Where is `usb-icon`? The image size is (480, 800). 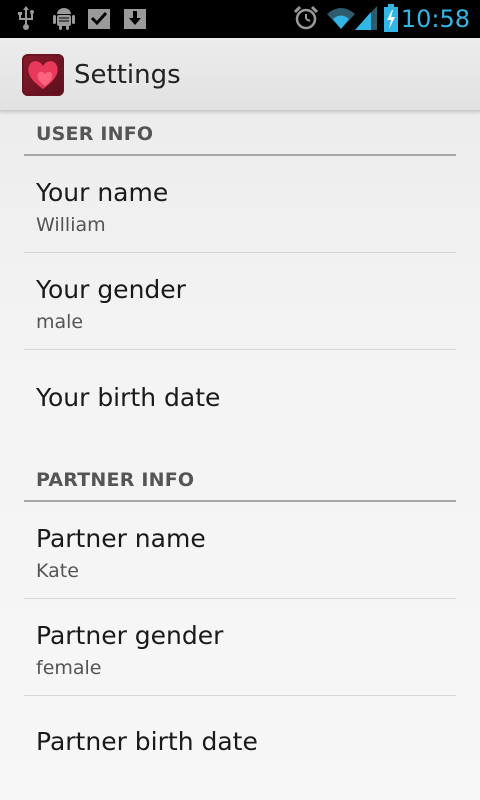
usb-icon is located at coordinates (26, 18).